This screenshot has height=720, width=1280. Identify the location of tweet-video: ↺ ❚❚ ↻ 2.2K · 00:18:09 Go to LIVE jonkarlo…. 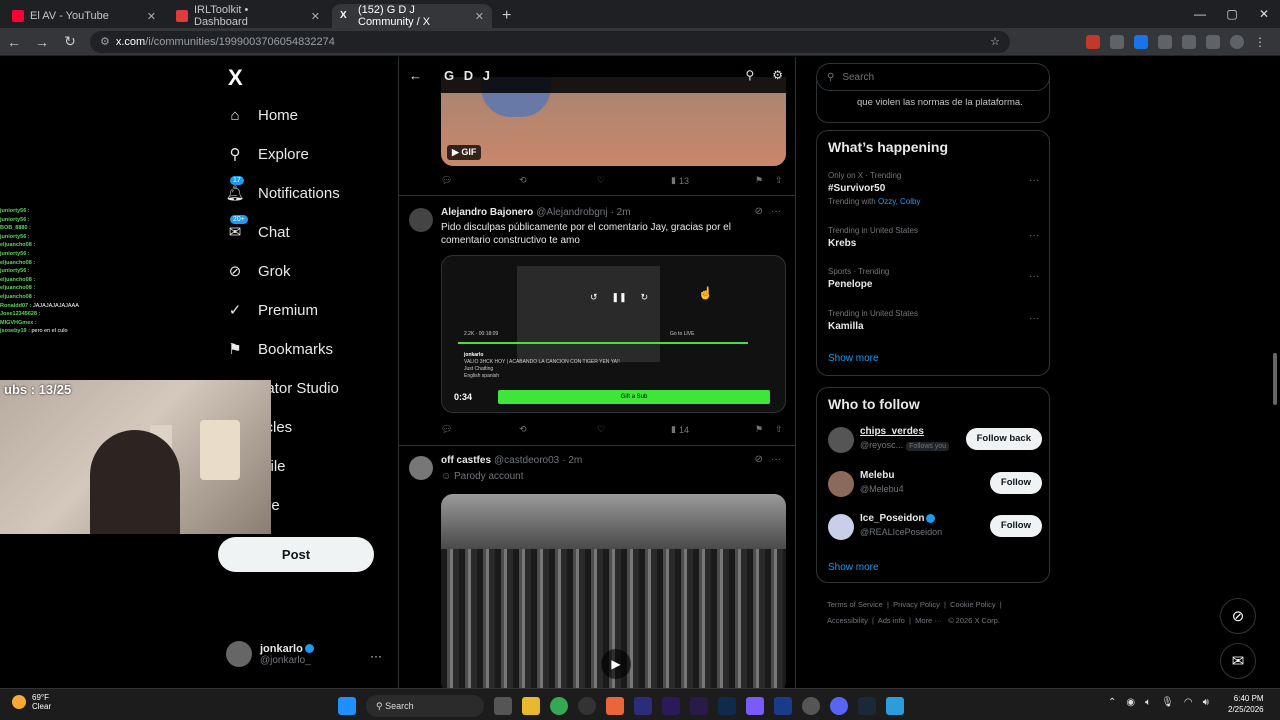
(613, 334).